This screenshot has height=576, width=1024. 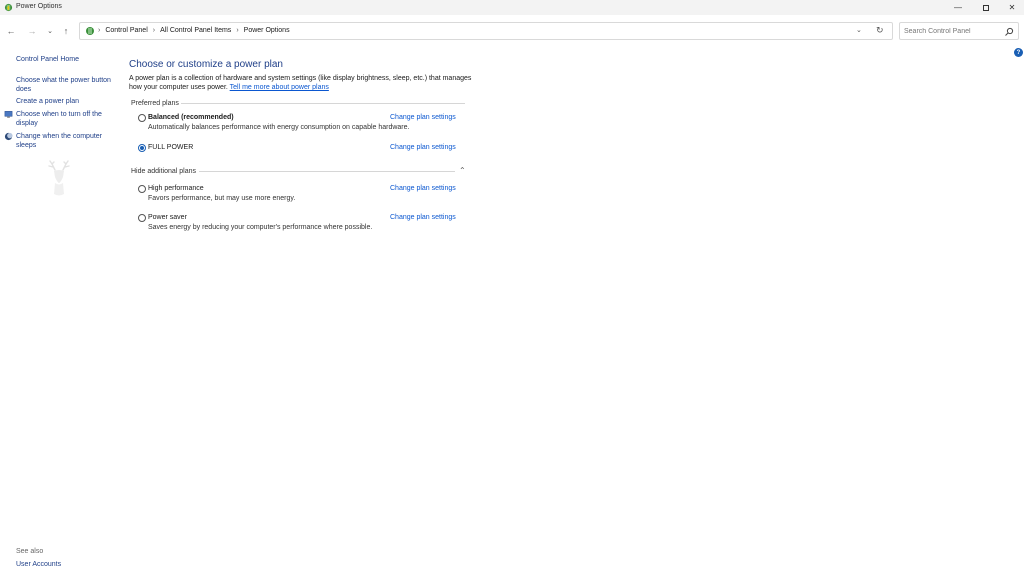 I want to click on control-panel-icon, so click(x=90, y=31).